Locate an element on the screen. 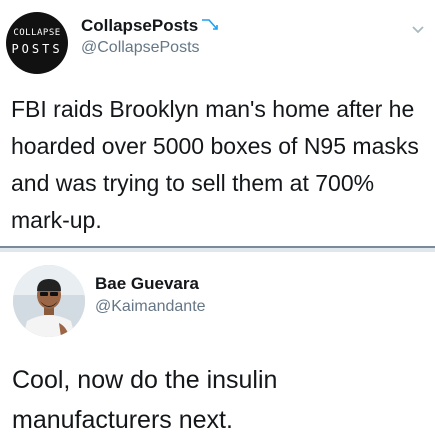 This screenshot has height=434, width=435. display-name: CollapsePosts is located at coordinates (150, 26).